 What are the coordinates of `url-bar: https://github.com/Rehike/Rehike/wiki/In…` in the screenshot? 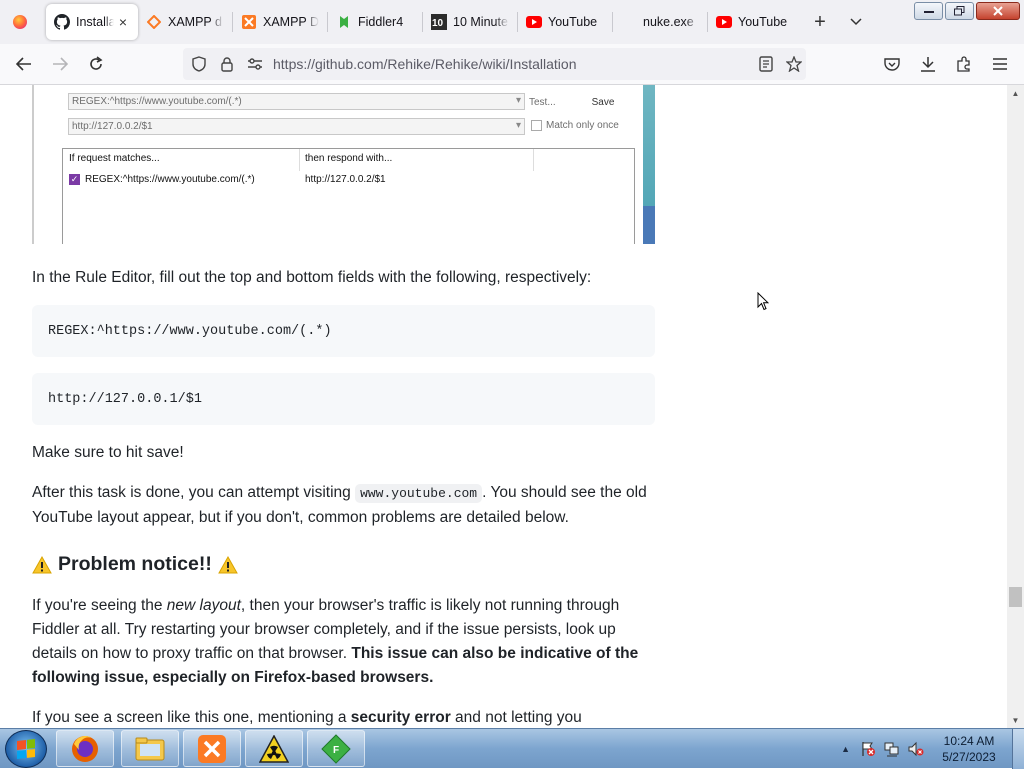 It's located at (494, 64).